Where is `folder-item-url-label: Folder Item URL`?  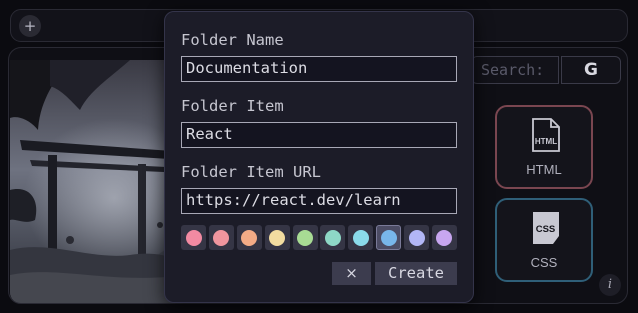 folder-item-url-label: Folder Item URL is located at coordinates (251, 172).